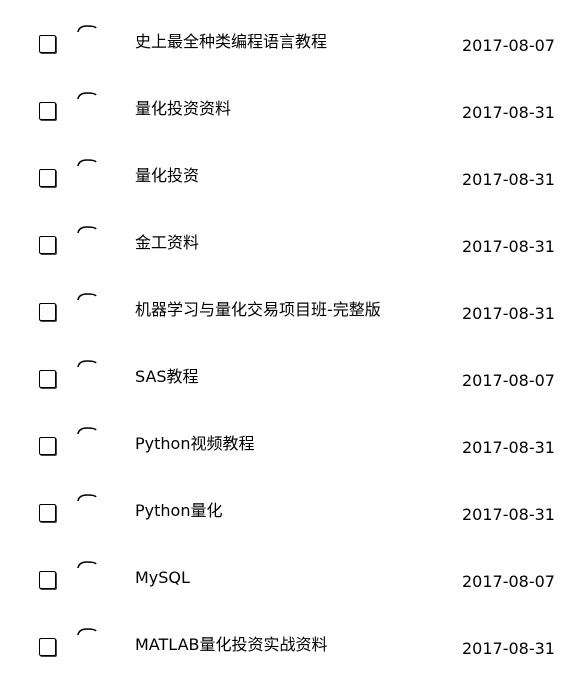 This screenshot has height=688, width=577. Describe the element at coordinates (288, 368) in the screenshot. I see `file-row: SAS教程 2017-08-07` at that location.